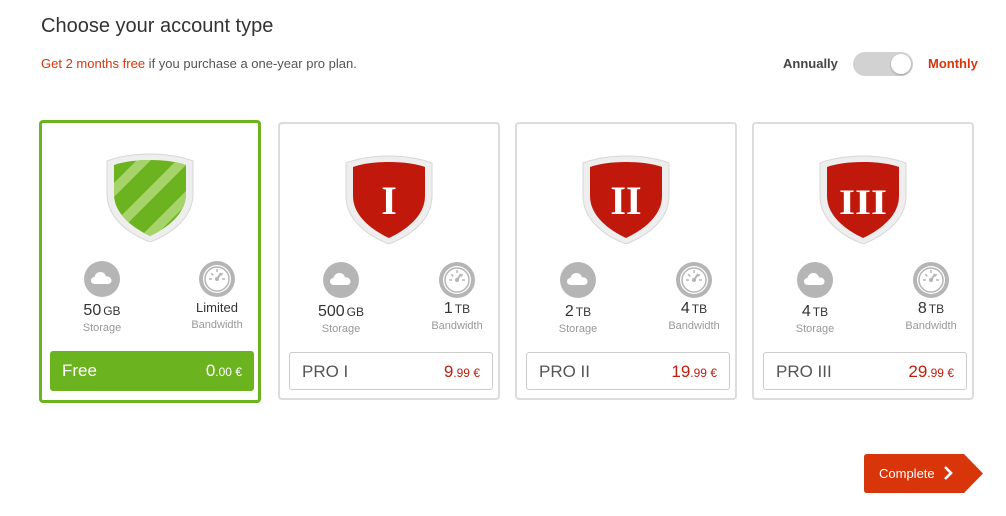 The image size is (1006, 516). Describe the element at coordinates (948, 473) in the screenshot. I see `chevron-right-icon` at that location.